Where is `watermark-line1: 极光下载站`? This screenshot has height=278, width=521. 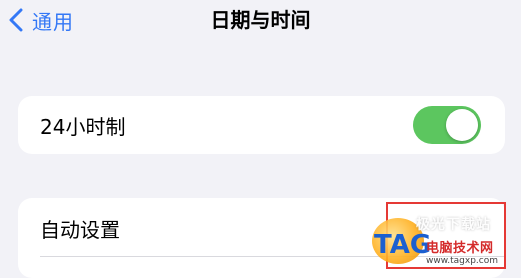 watermark-line1: 极光下载站 is located at coordinates (453, 225).